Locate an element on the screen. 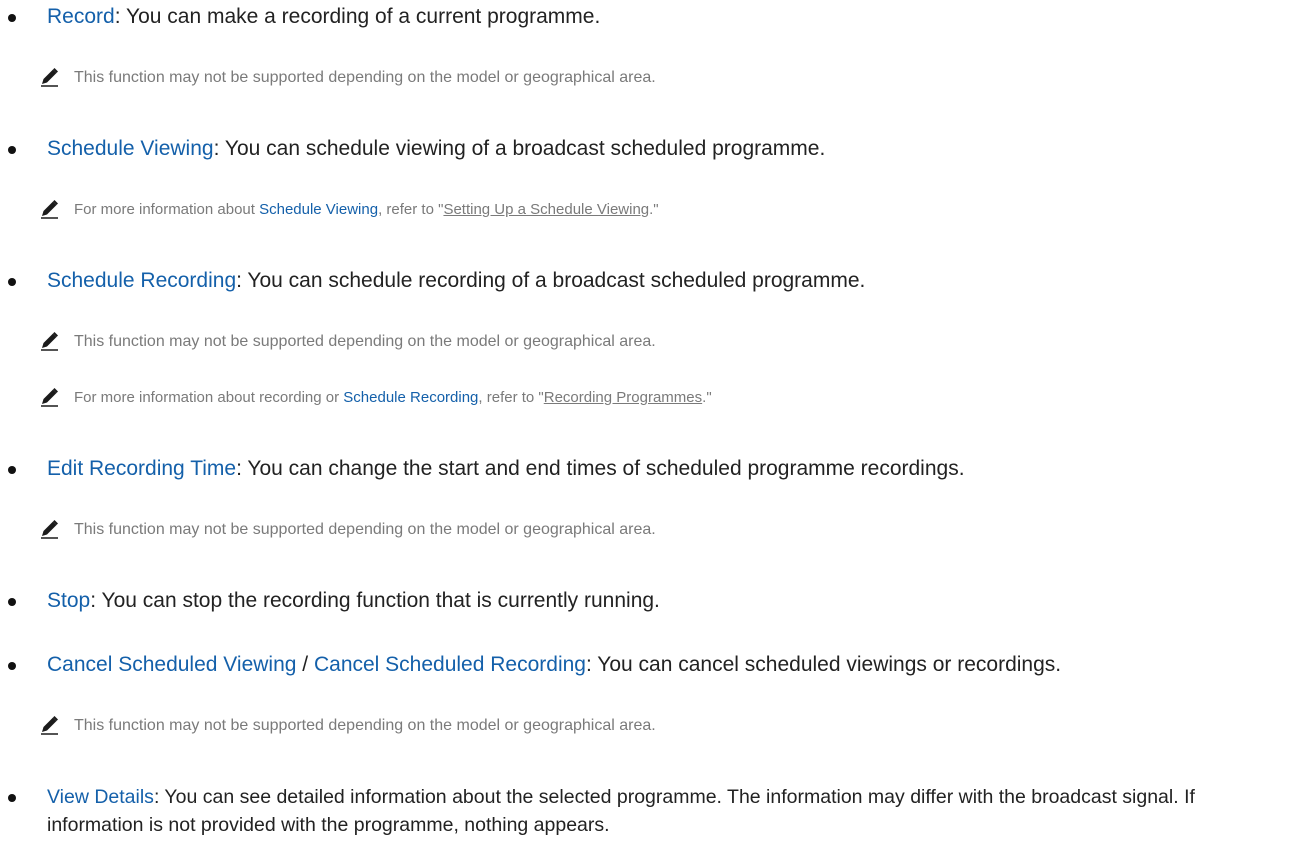  link-recording-programmes: Recording Programmes is located at coordinates (623, 397).